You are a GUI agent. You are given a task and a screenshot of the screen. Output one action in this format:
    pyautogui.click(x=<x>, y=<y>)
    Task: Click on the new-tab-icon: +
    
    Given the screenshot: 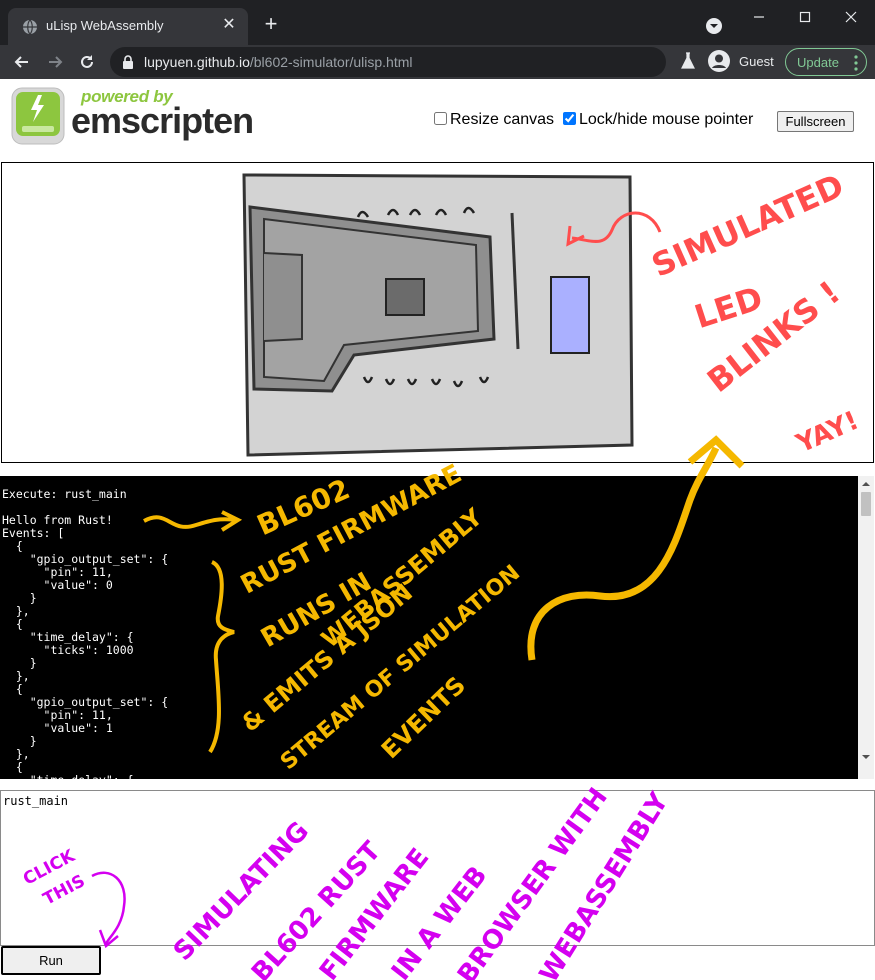 What is the action you would take?
    pyautogui.click(x=271, y=24)
    